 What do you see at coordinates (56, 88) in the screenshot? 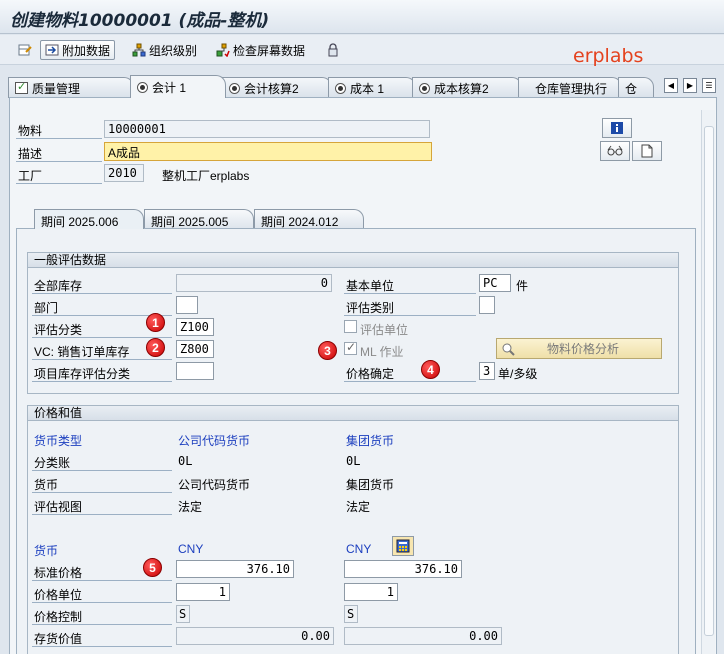
I see `tab-label: 质量管理` at bounding box center [56, 88].